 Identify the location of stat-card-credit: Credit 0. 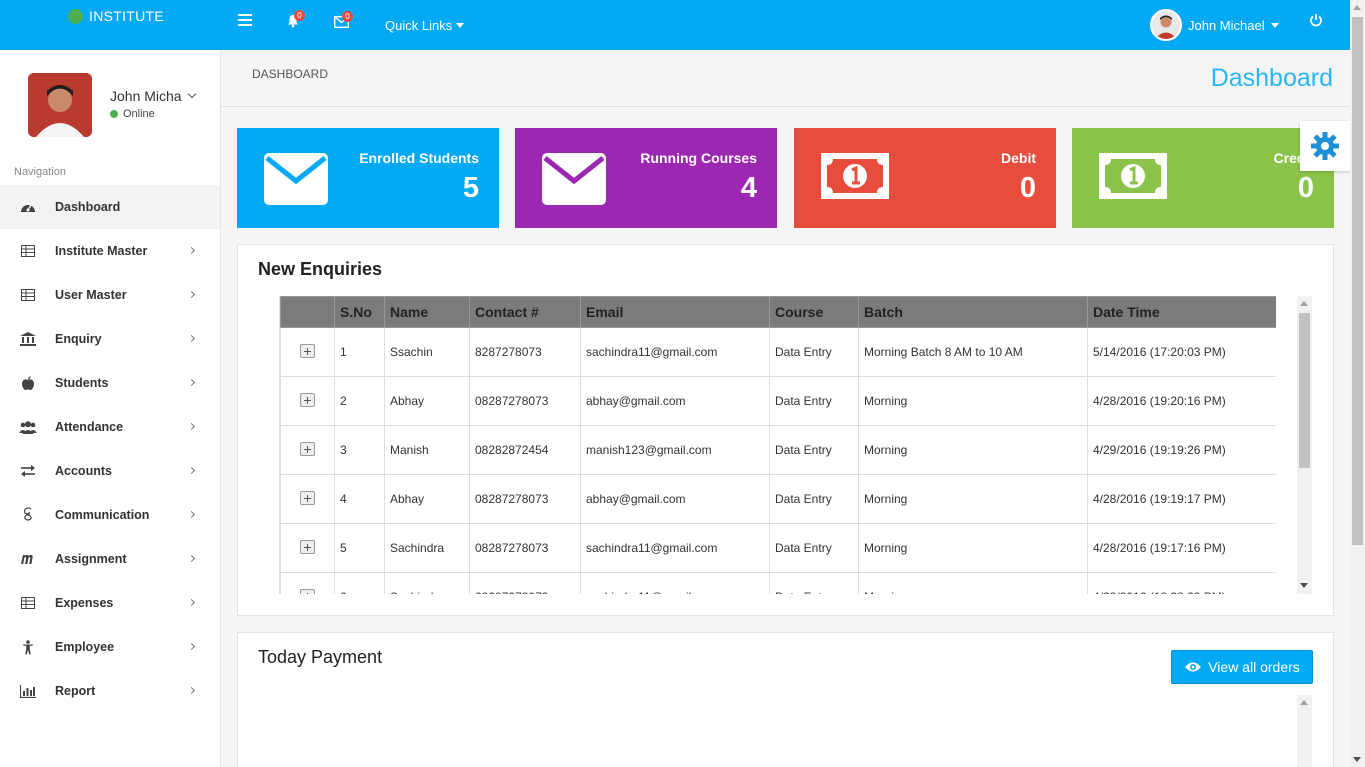
(1203, 178).